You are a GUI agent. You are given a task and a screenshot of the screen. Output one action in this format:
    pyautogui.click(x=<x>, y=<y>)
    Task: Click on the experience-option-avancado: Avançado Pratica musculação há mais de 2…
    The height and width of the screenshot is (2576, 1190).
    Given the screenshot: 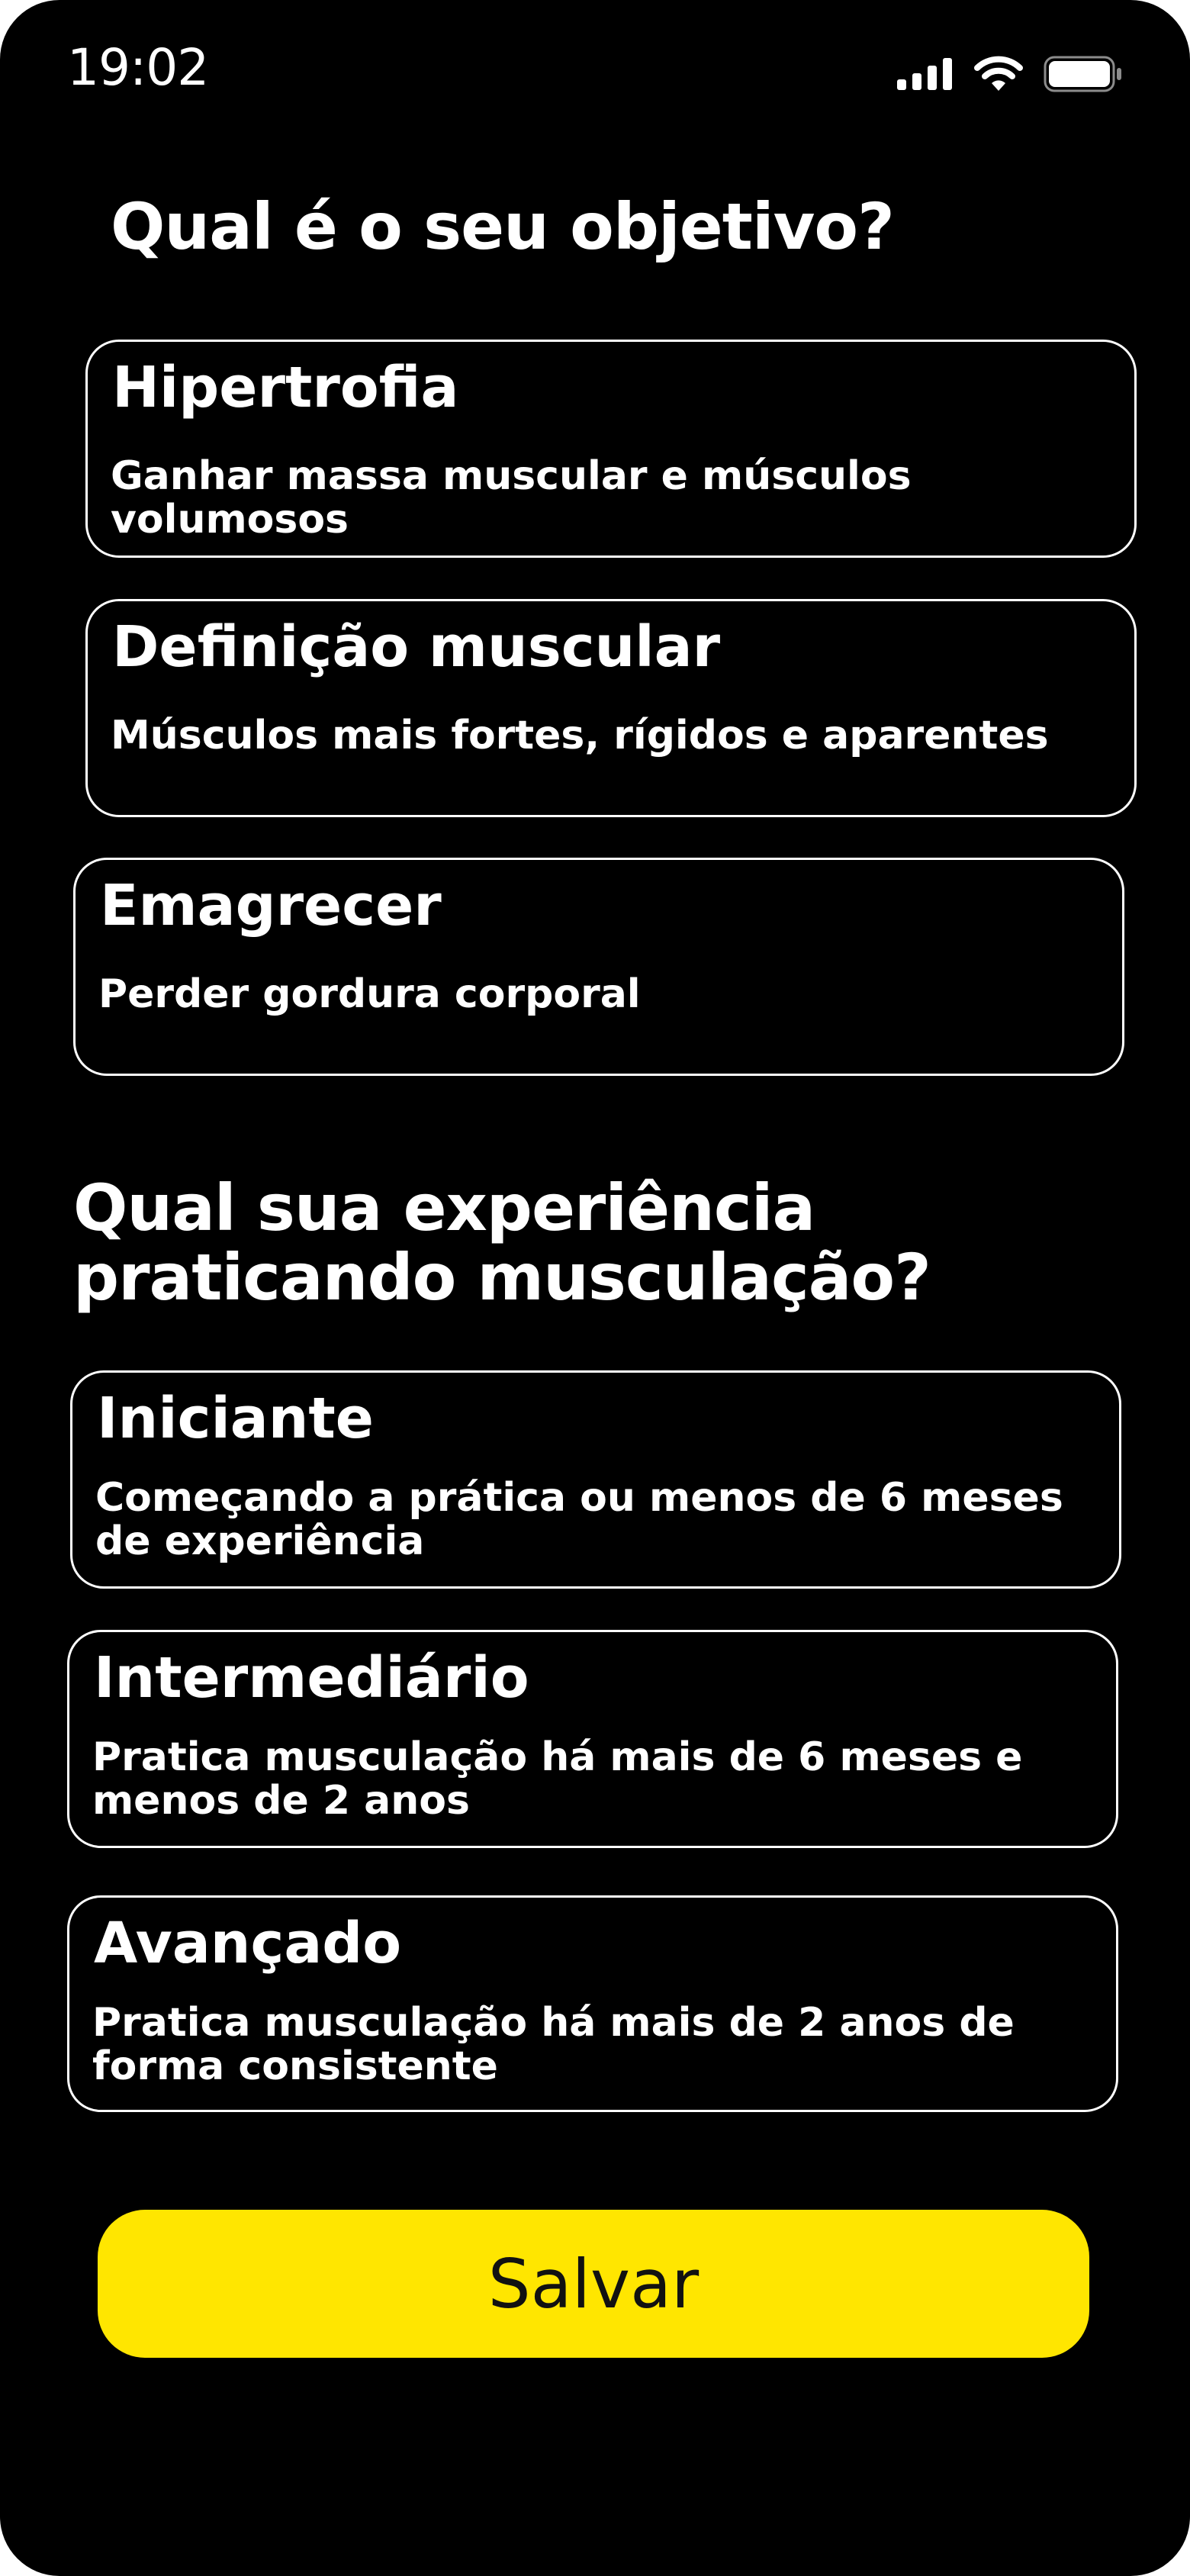 What is the action you would take?
    pyautogui.click(x=592, y=2003)
    